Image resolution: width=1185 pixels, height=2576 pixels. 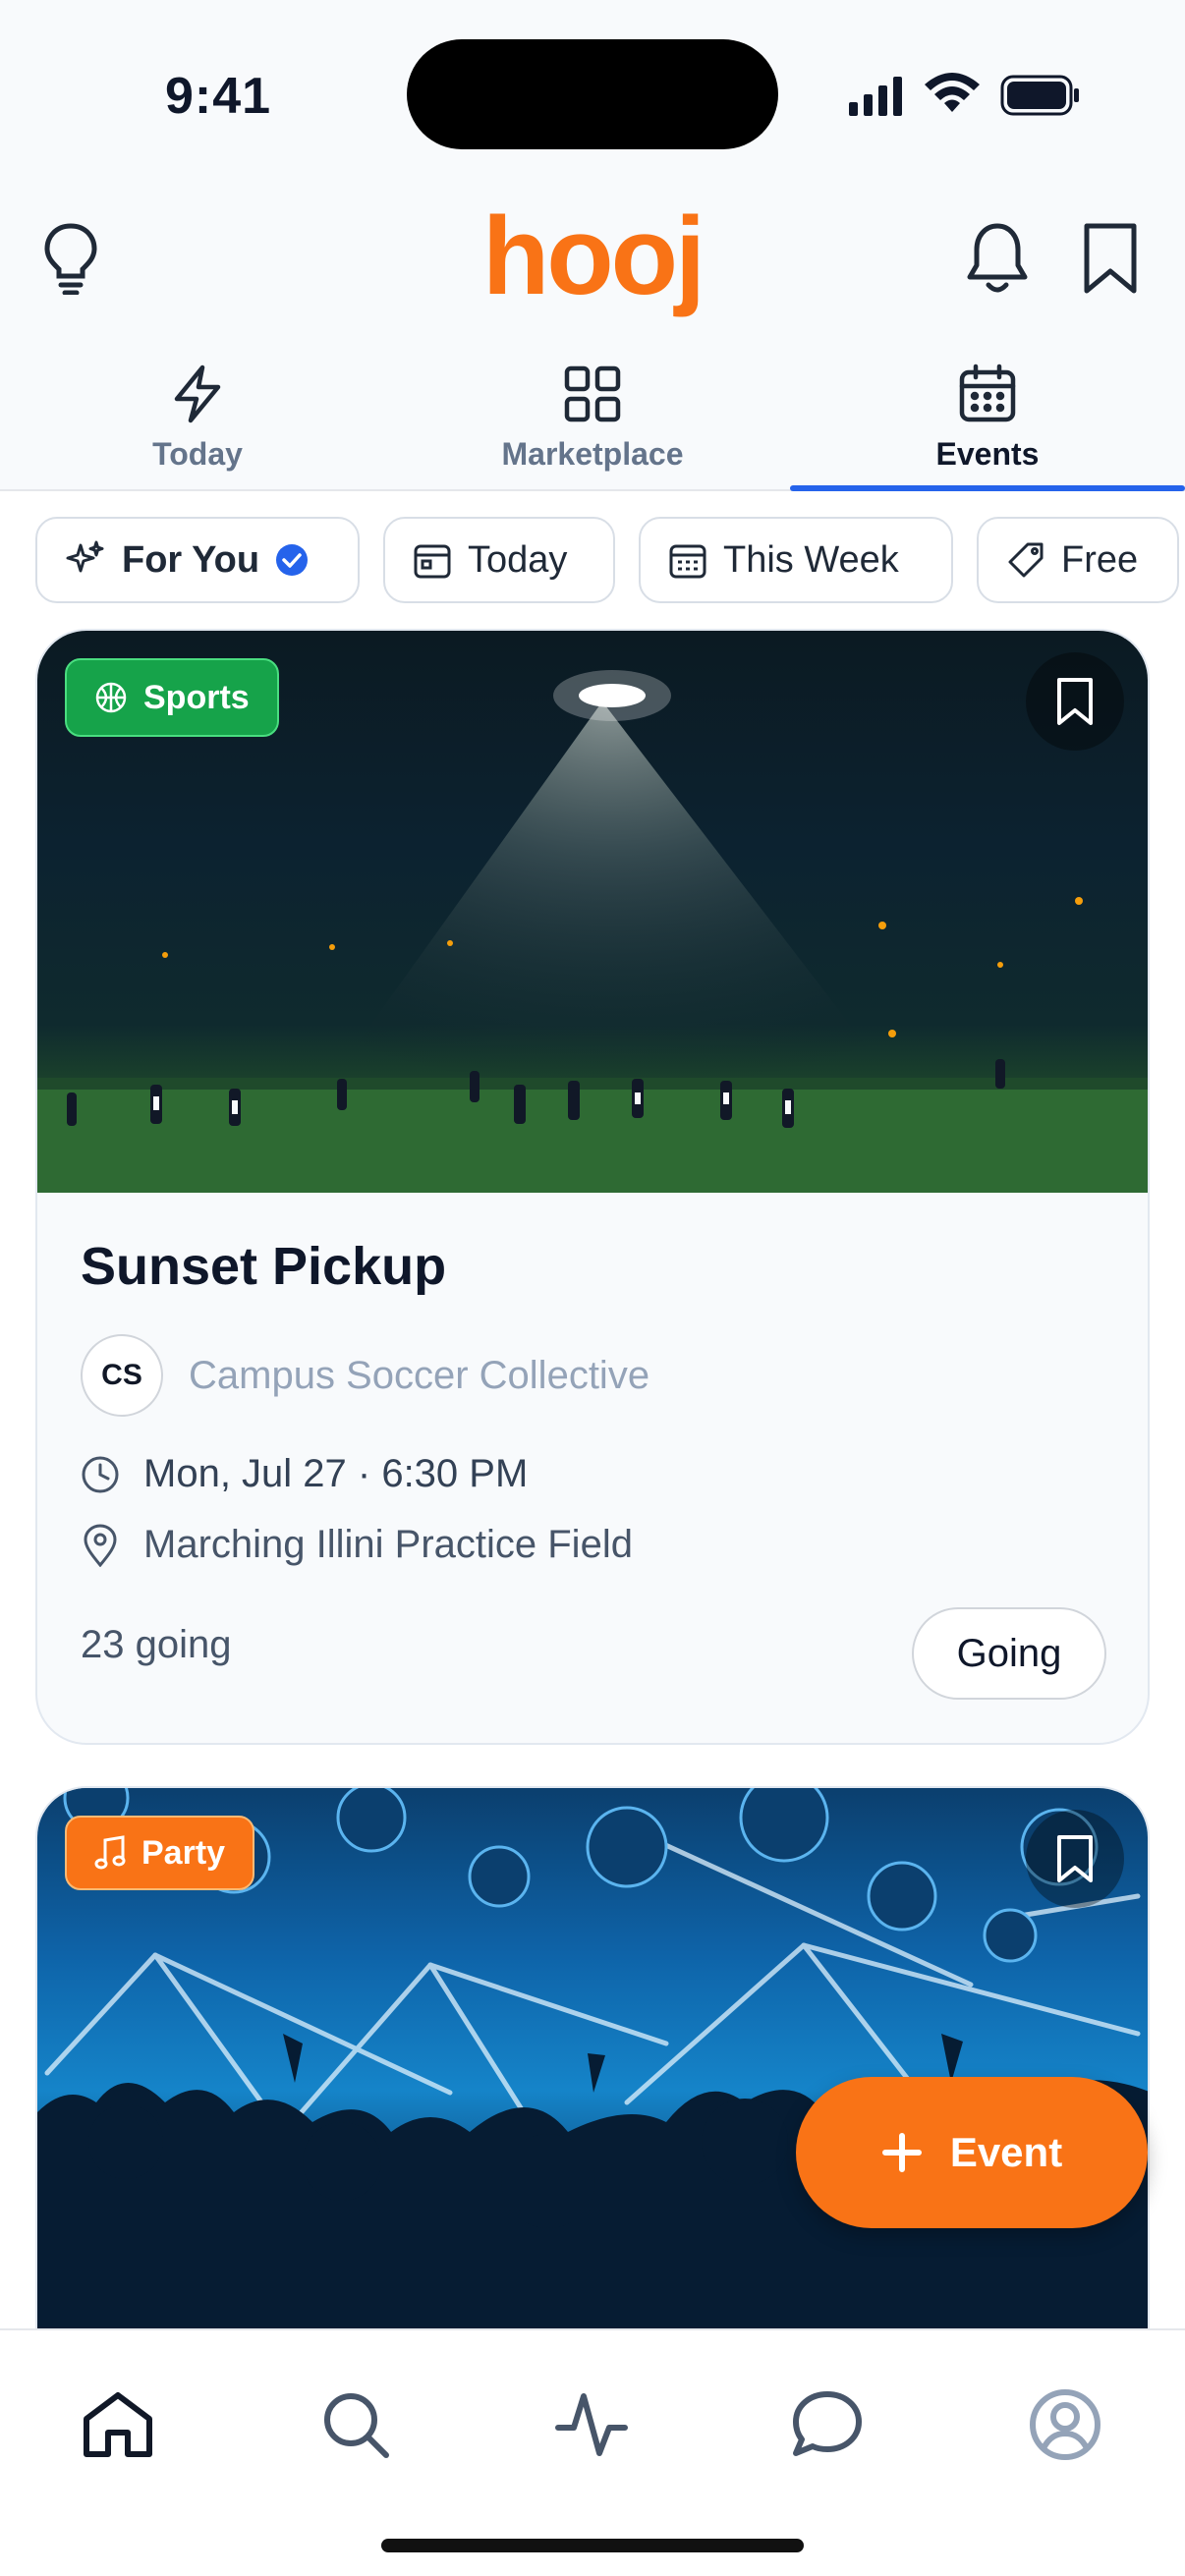 I want to click on tab-label: Events, so click(x=988, y=454).